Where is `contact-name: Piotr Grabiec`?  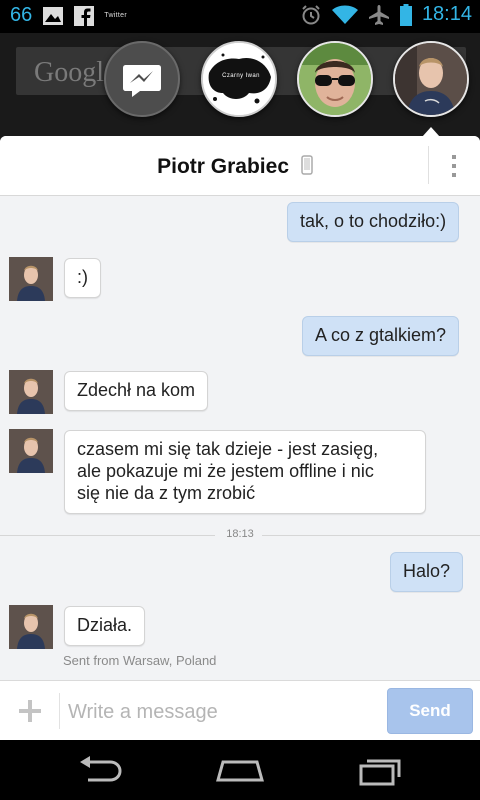
contact-name: Piotr Grabiec is located at coordinates (223, 166).